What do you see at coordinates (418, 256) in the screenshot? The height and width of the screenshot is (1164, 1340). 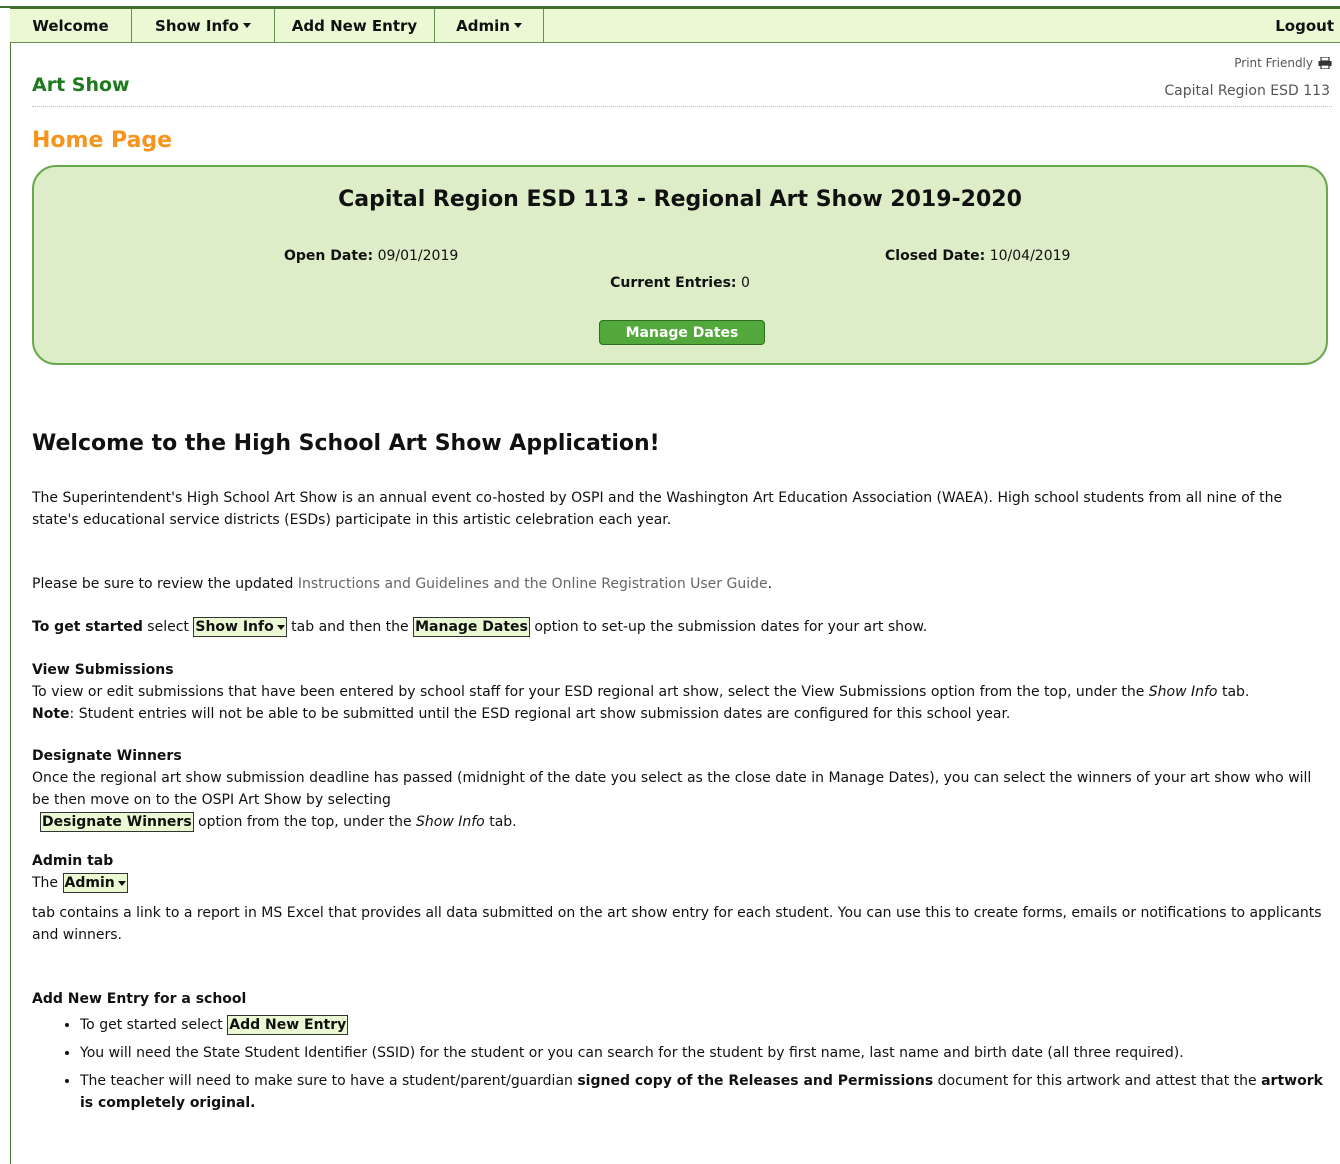 I see `open-date-value: 09/01/2019` at bounding box center [418, 256].